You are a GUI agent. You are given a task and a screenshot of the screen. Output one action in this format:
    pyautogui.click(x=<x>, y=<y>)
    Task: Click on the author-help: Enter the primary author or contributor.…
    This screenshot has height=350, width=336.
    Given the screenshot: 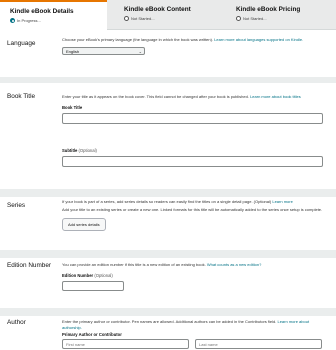 What is the action you would take?
    pyautogui.click(x=186, y=324)
    